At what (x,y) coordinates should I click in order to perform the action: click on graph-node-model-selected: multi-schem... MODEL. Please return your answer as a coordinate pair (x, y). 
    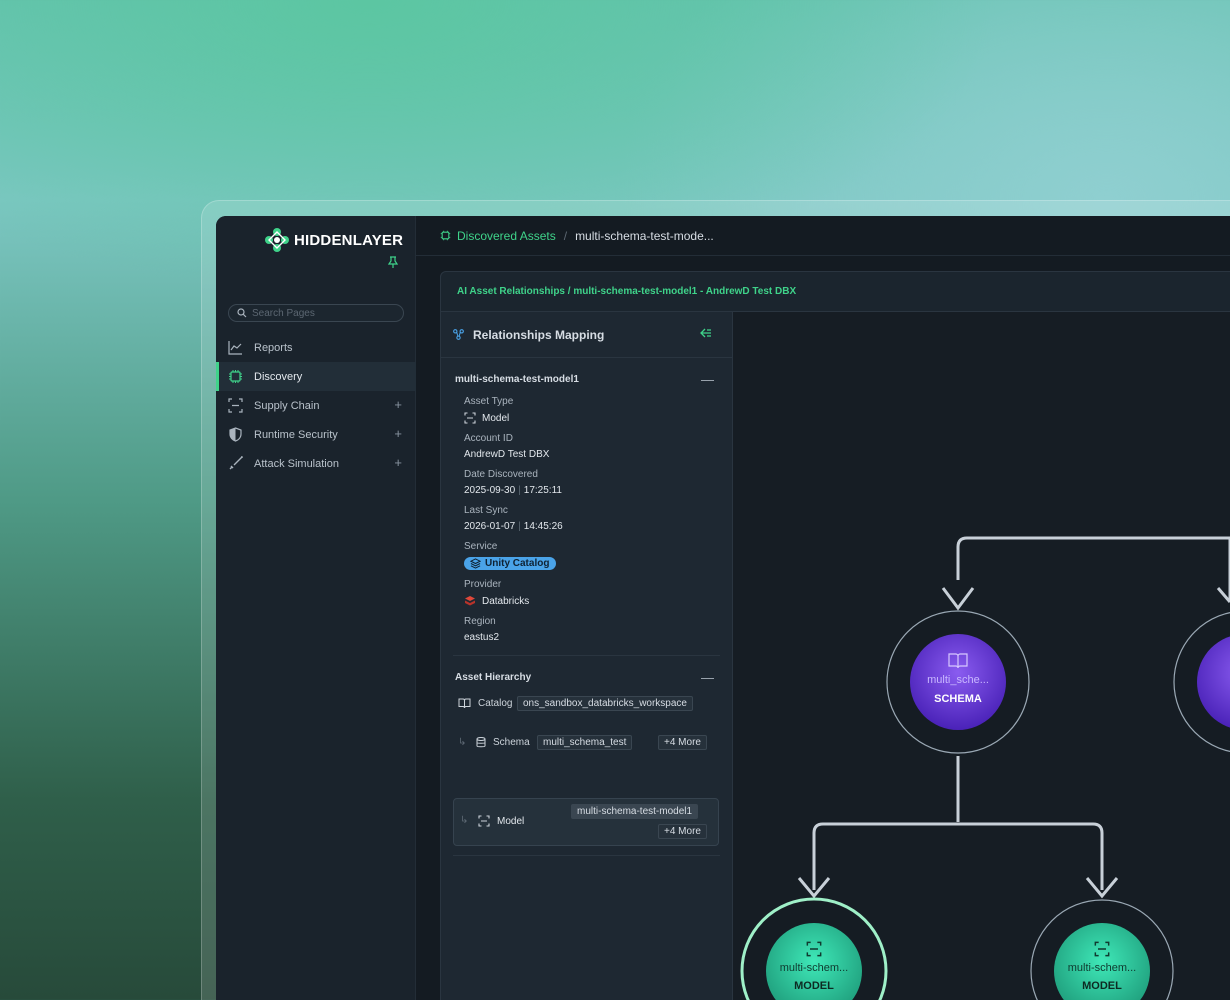
    Looking at the image, I should click on (814, 948).